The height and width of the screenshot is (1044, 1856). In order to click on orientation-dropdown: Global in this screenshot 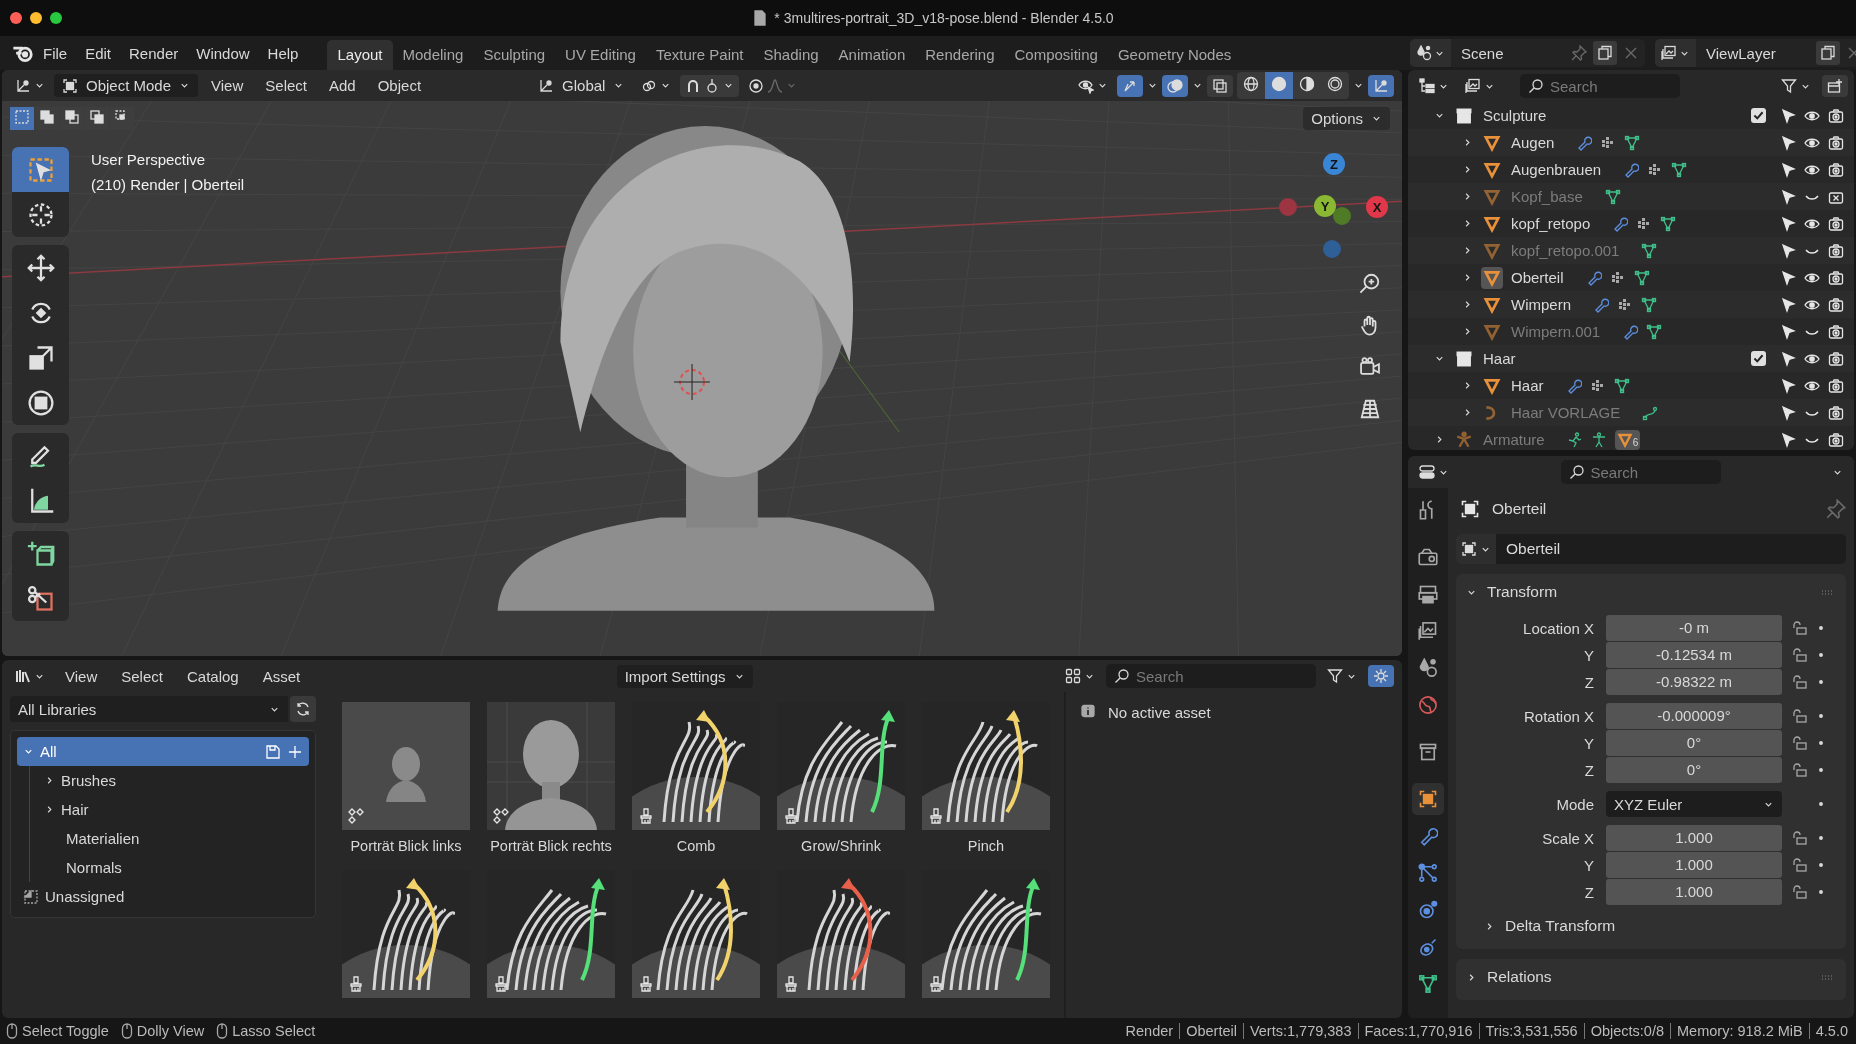, I will do `click(581, 85)`.